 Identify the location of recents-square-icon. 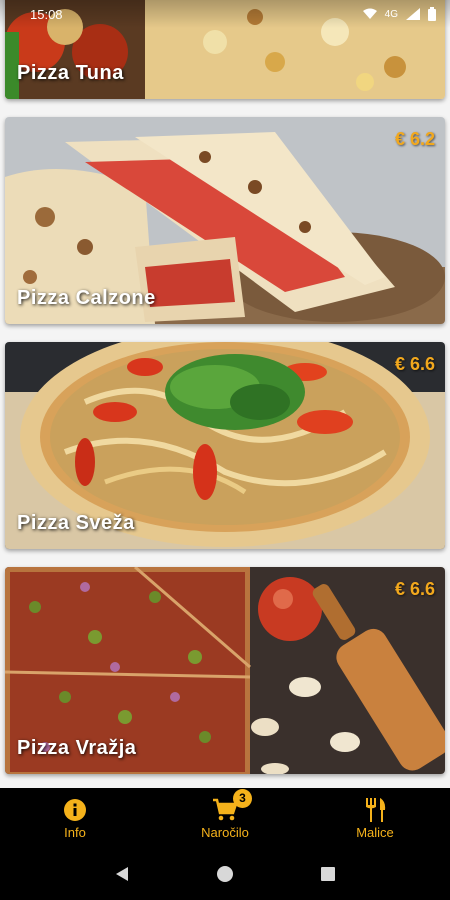
(328, 874).